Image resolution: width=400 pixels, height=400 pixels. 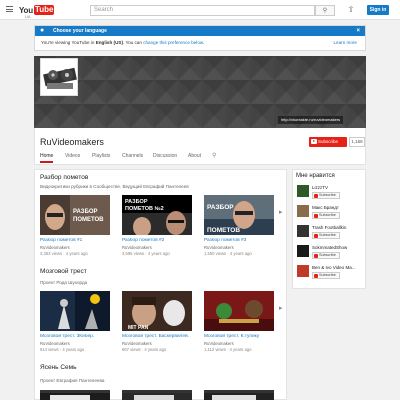 I want to click on video-title: Мозговой трест. К.тупику, so click(x=240, y=336).